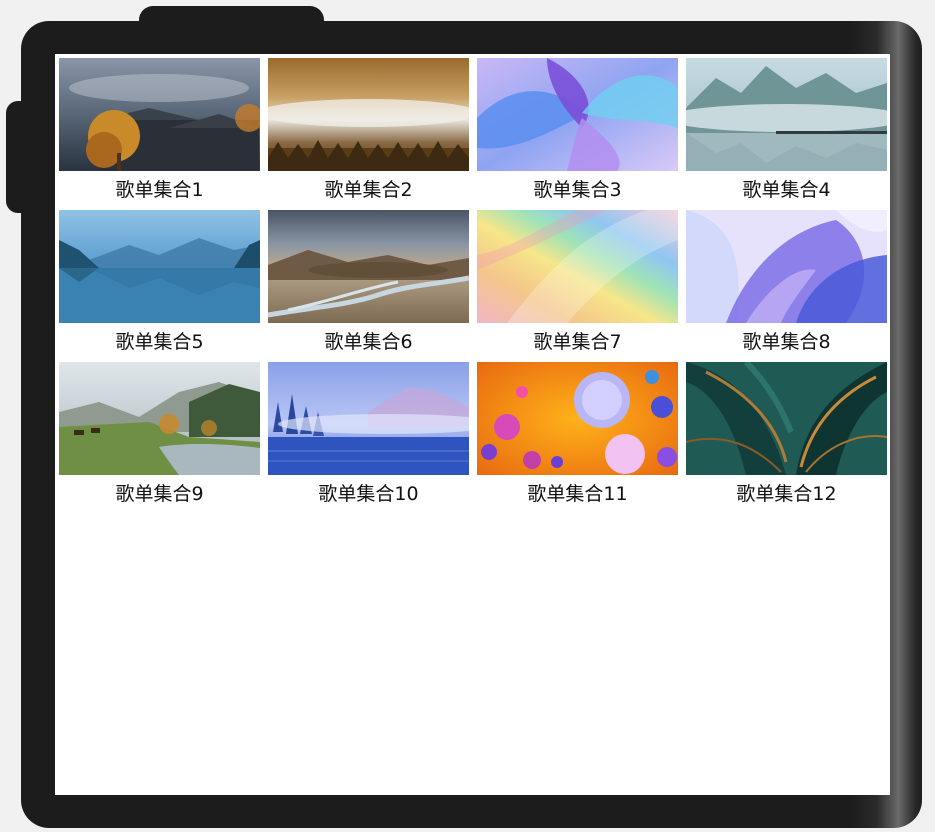  I want to click on playlist-card: 歌单集合11, so click(577, 438).